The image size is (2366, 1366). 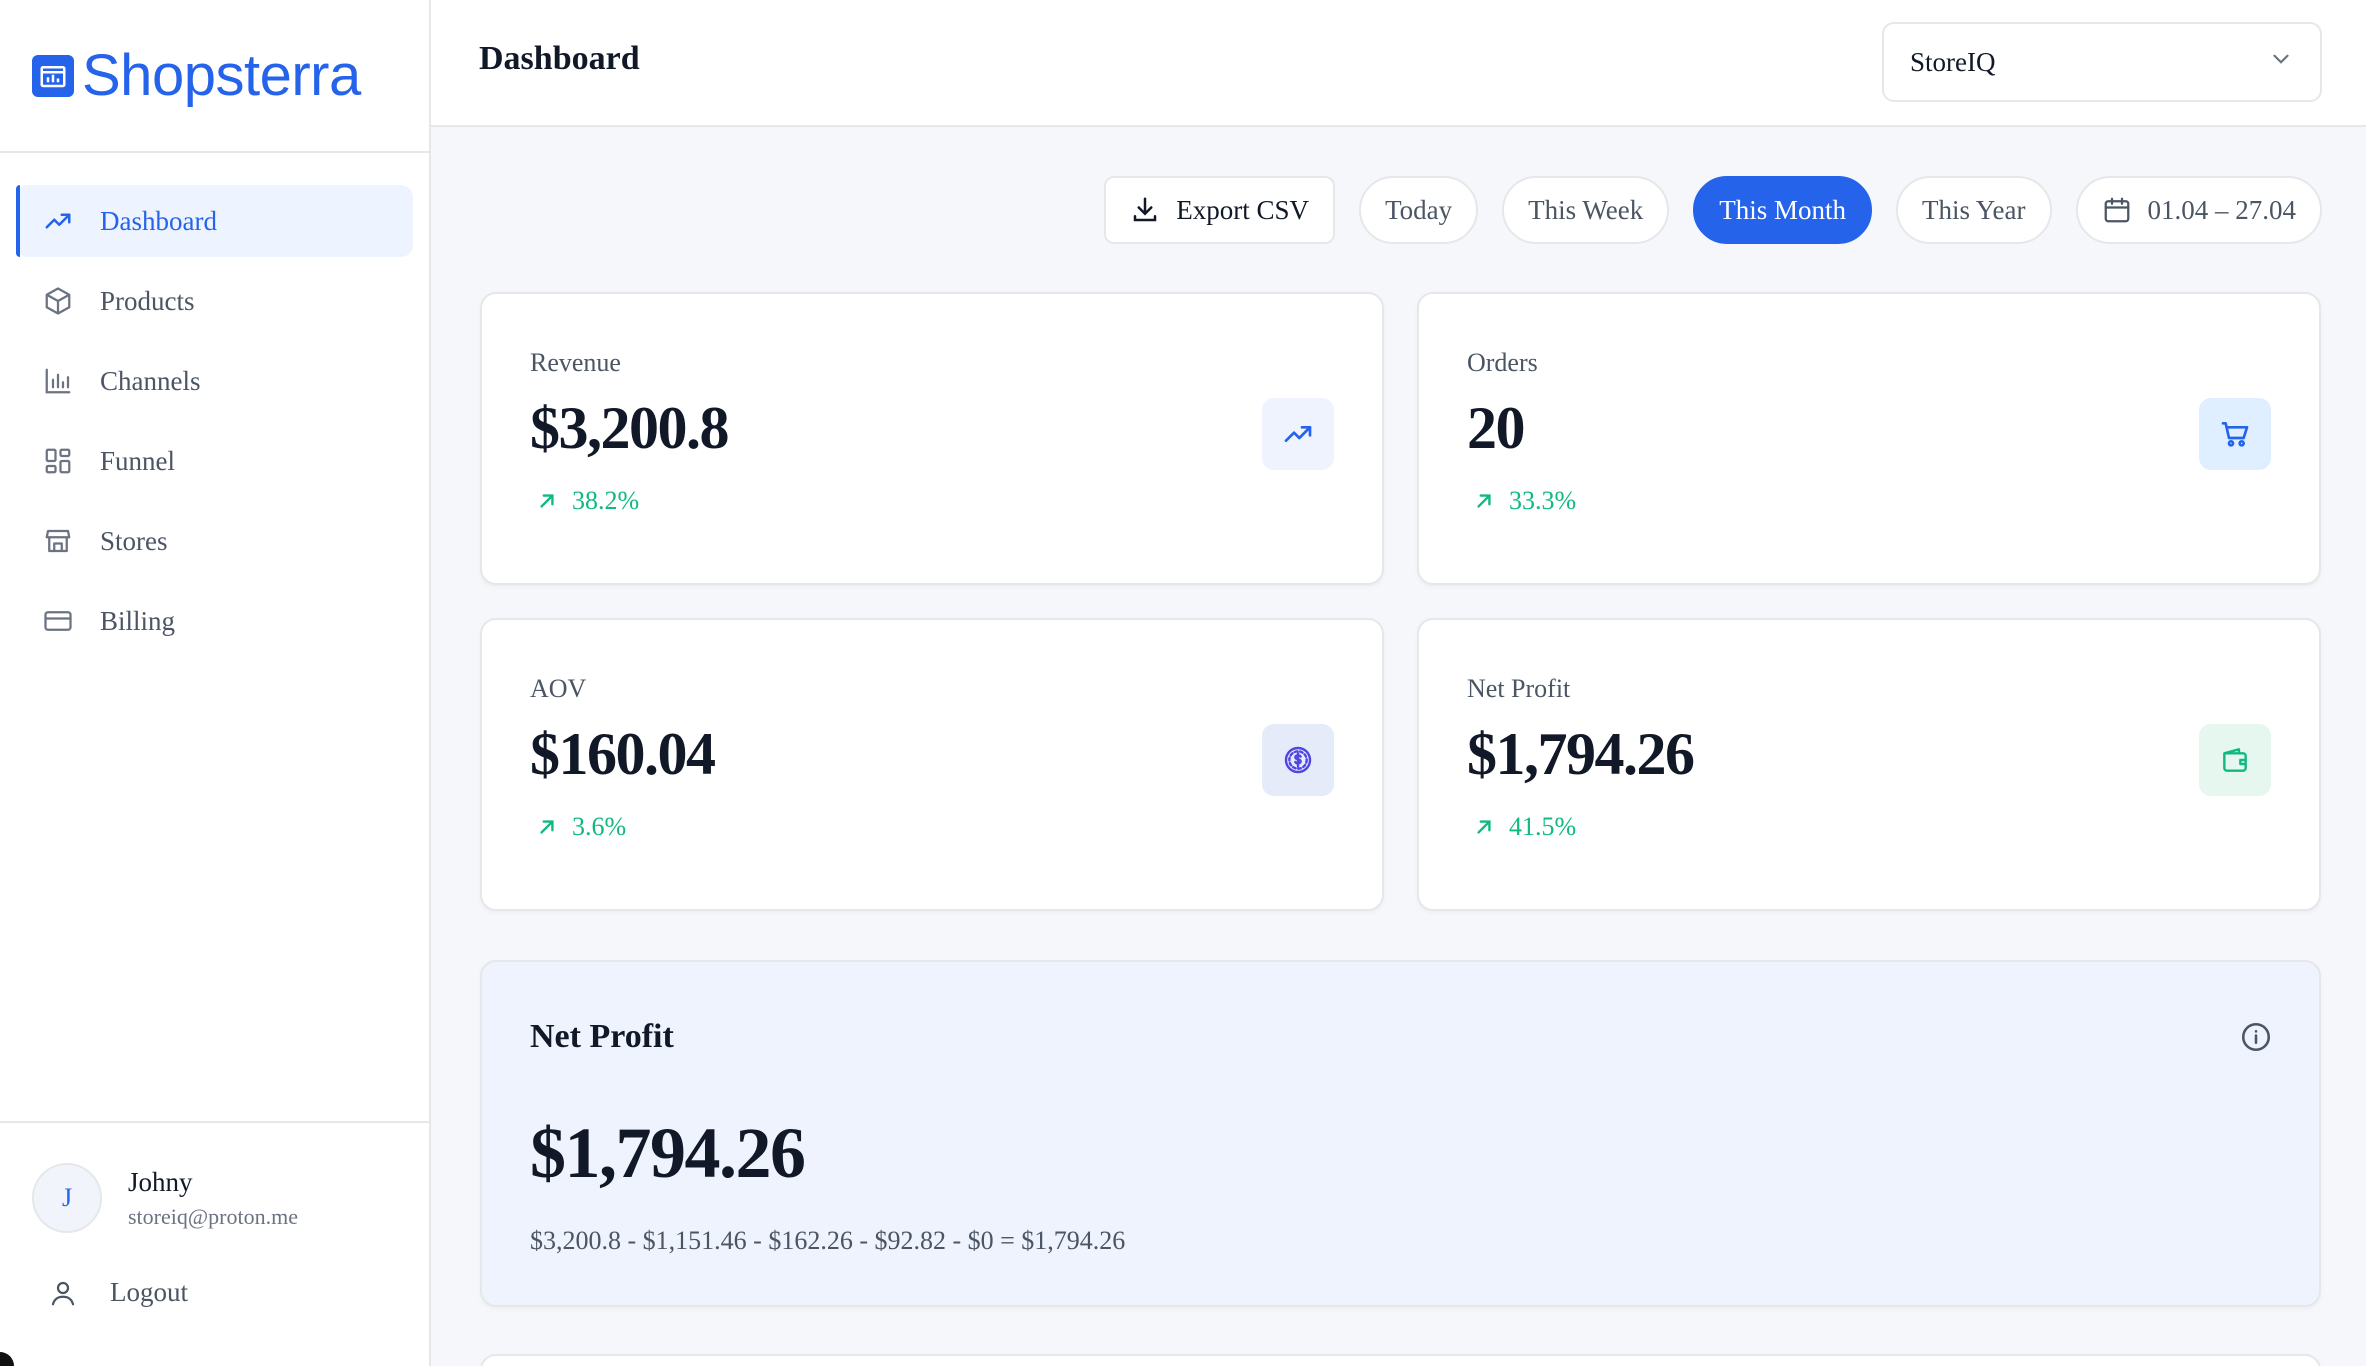 I want to click on shop-logo-icon, so click(x=53, y=75).